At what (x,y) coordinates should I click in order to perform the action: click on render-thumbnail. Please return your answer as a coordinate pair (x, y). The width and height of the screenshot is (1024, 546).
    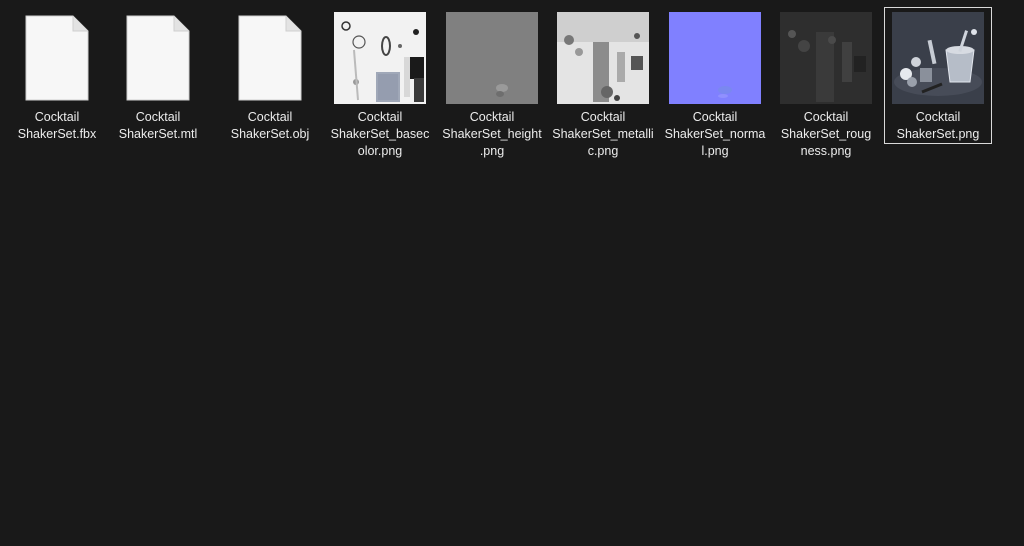
    Looking at the image, I should click on (938, 58).